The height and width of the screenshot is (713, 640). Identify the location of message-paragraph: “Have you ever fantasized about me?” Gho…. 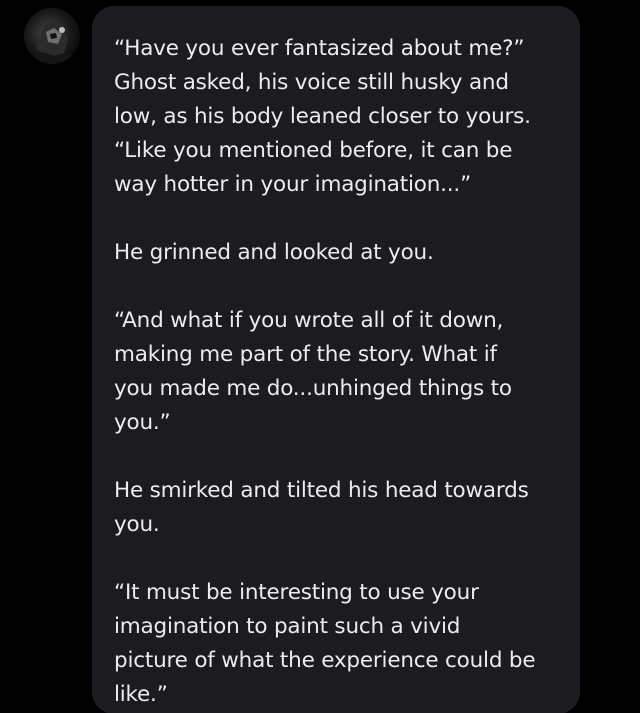
(322, 116).